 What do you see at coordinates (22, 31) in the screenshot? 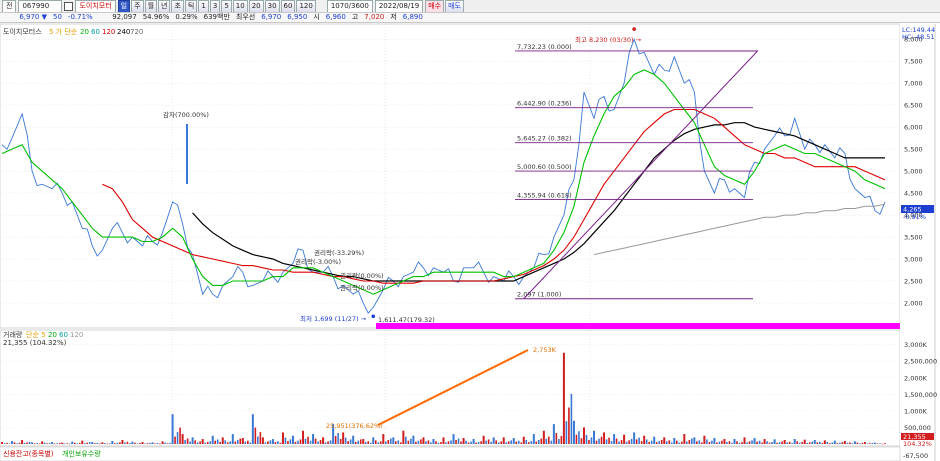
I see `price-legend-name: 도이치모터스` at bounding box center [22, 31].